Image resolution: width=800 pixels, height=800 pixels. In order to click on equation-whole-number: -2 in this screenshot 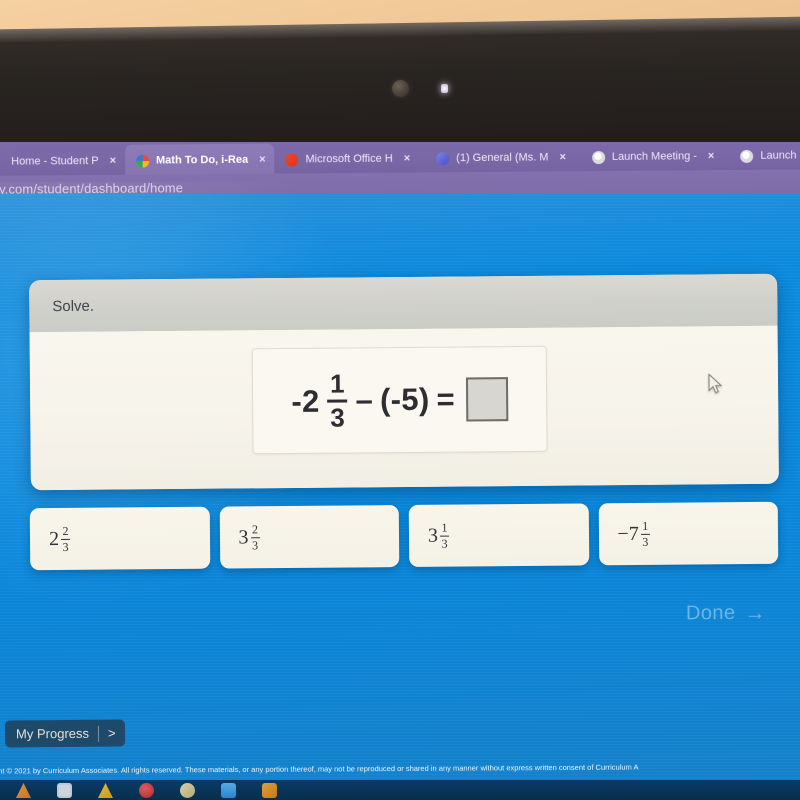, I will do `click(305, 401)`.